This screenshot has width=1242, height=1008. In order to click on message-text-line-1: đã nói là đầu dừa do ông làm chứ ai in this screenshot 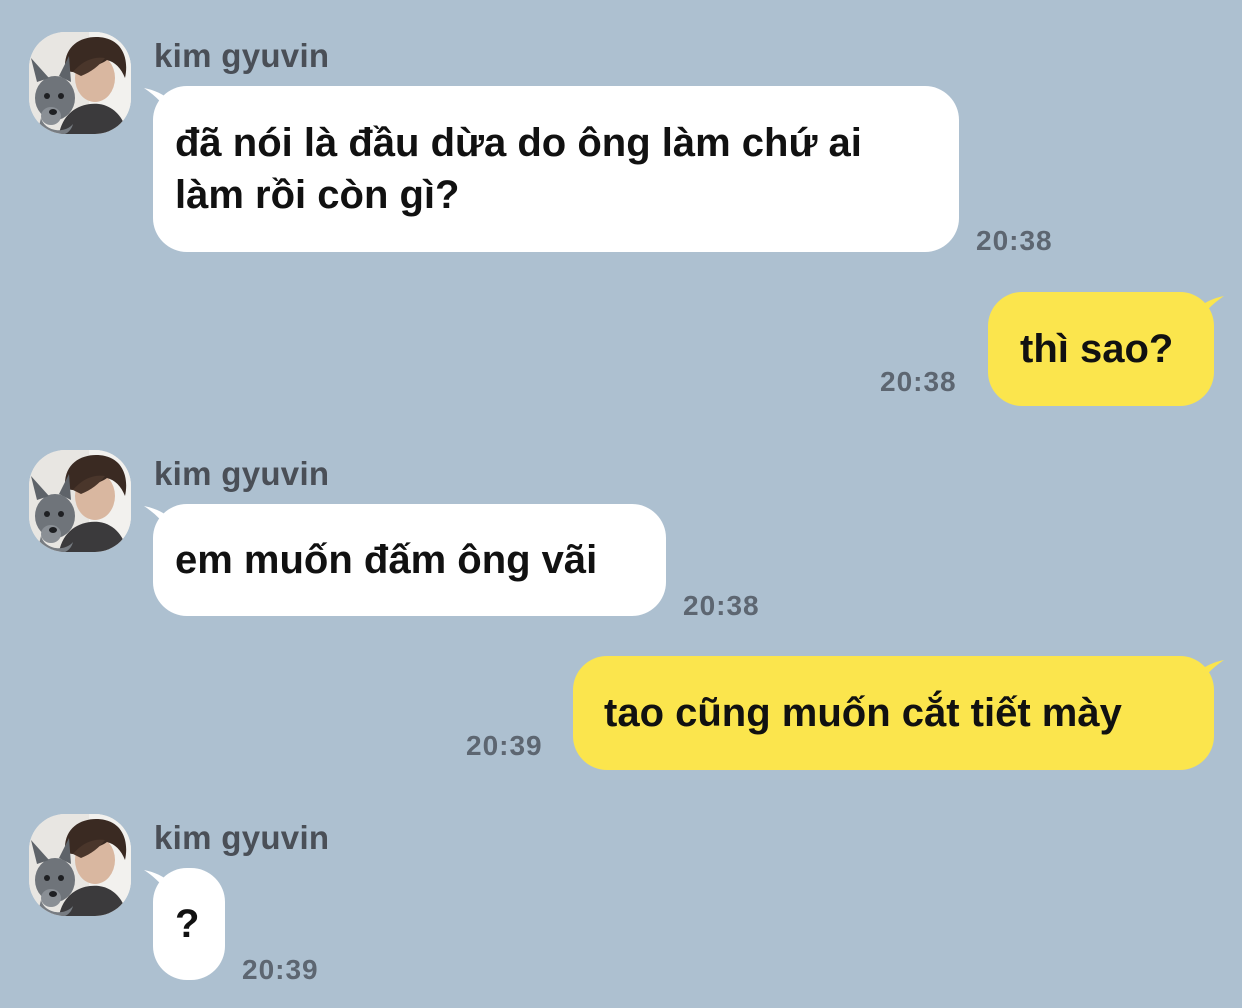, I will do `click(518, 143)`.